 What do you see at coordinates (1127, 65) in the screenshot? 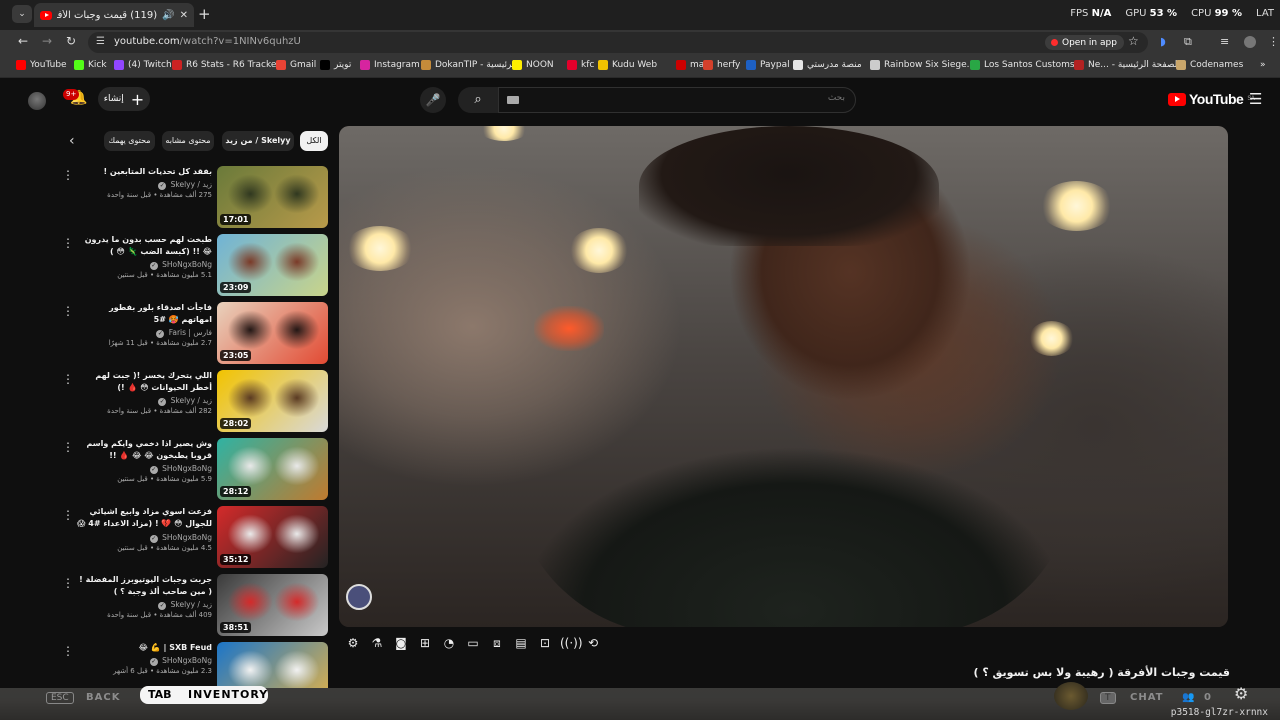
I see `bookmark-item: Ne... - الصفحة الرئيسية` at bounding box center [1127, 65].